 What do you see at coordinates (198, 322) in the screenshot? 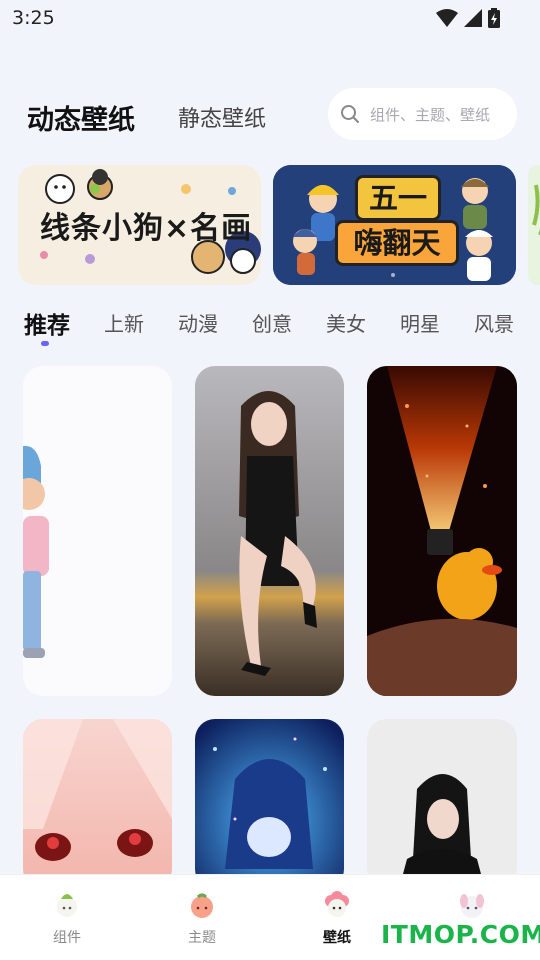
I see `category-tab-anime: 动漫` at bounding box center [198, 322].